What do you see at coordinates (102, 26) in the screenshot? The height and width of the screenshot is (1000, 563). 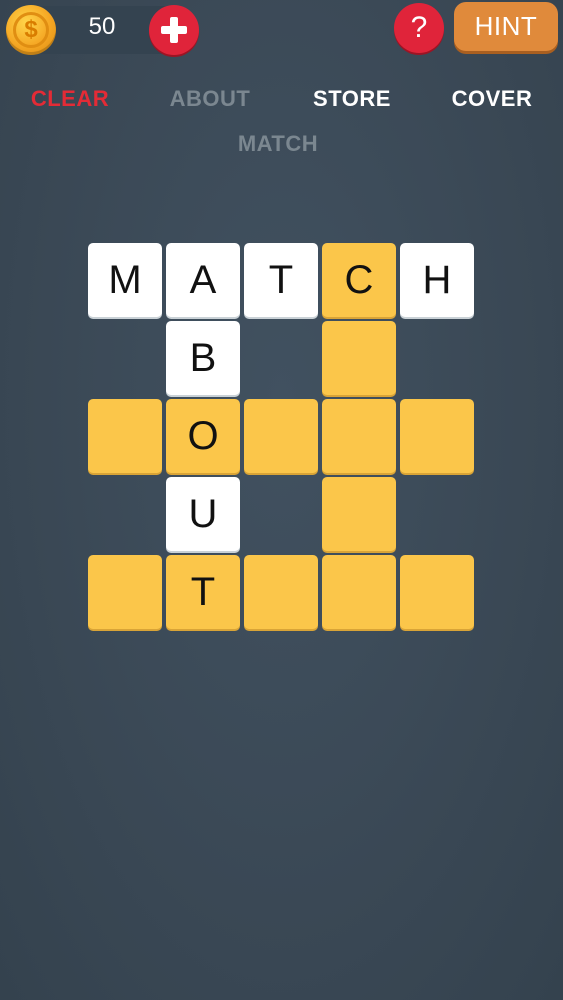 I see `coin-count: 50` at bounding box center [102, 26].